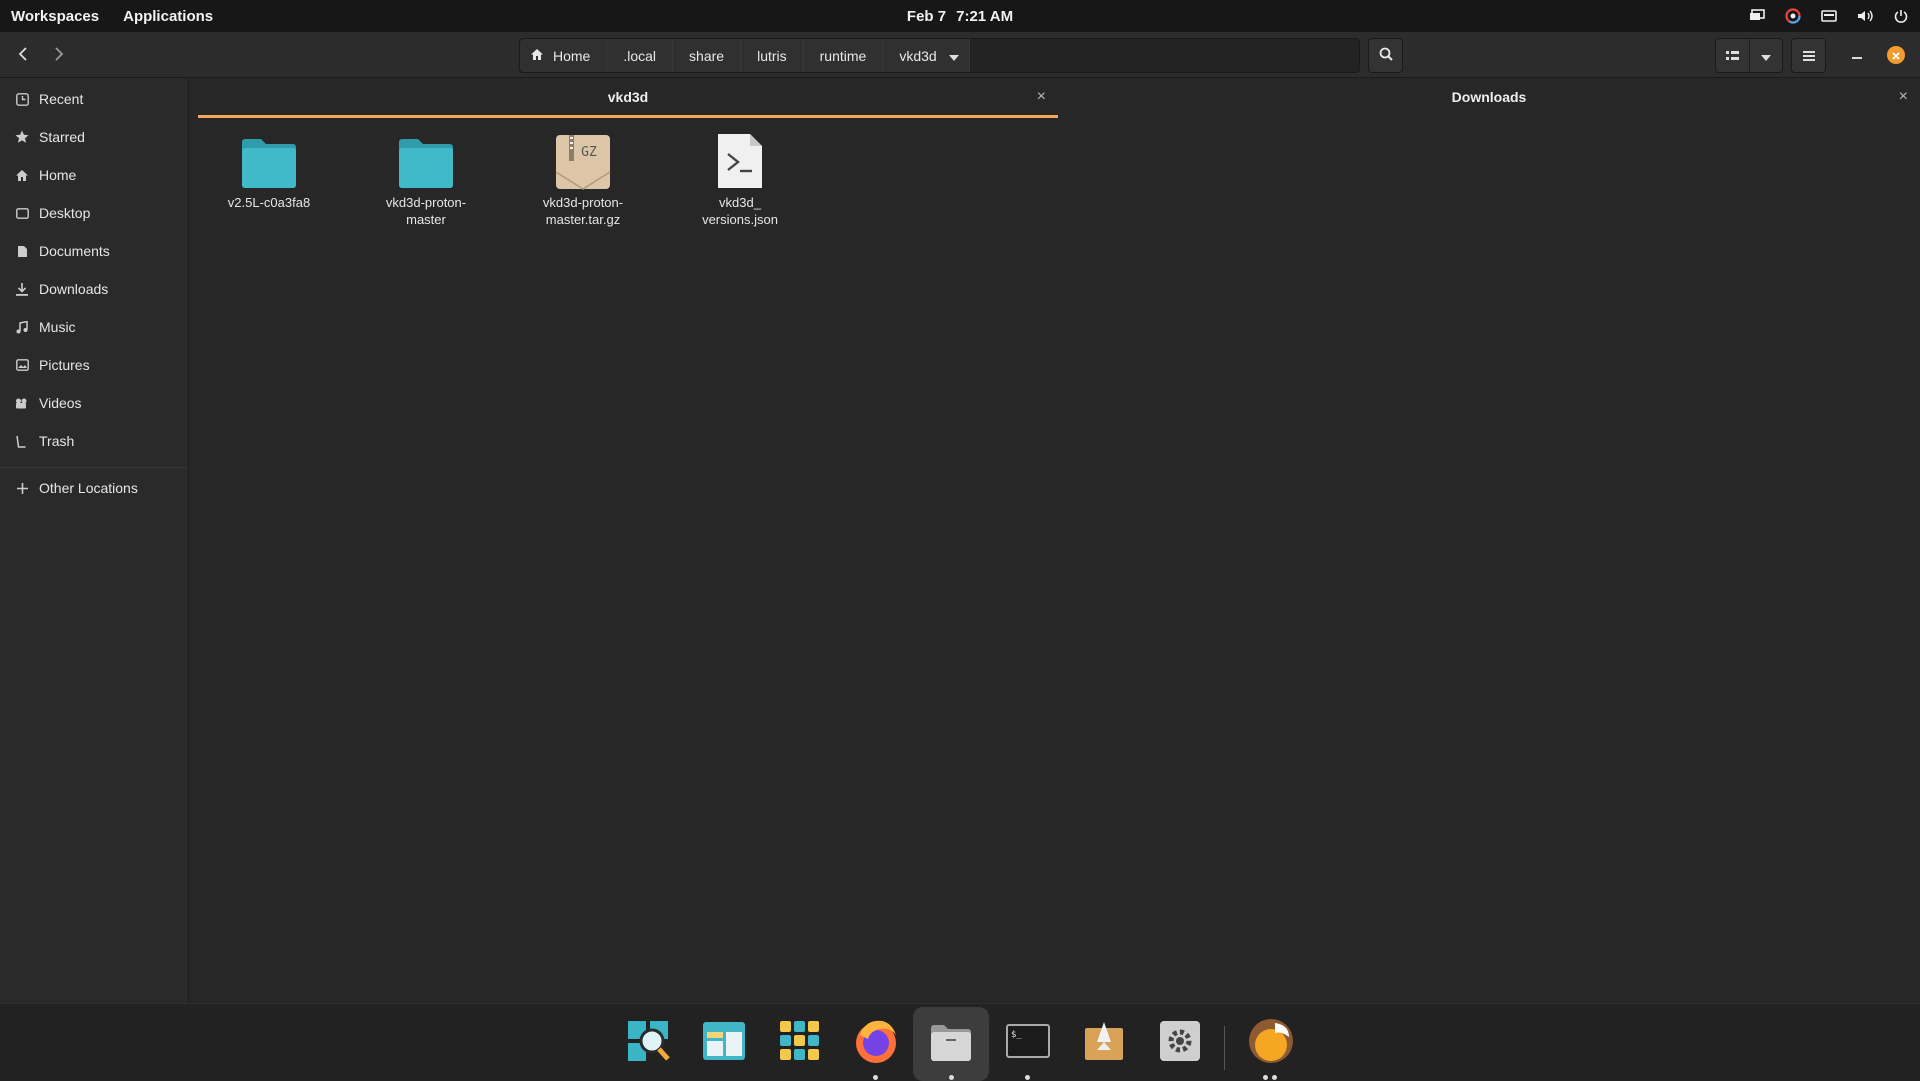 The image size is (1920, 1081). I want to click on dock-firefox, so click(876, 1042).